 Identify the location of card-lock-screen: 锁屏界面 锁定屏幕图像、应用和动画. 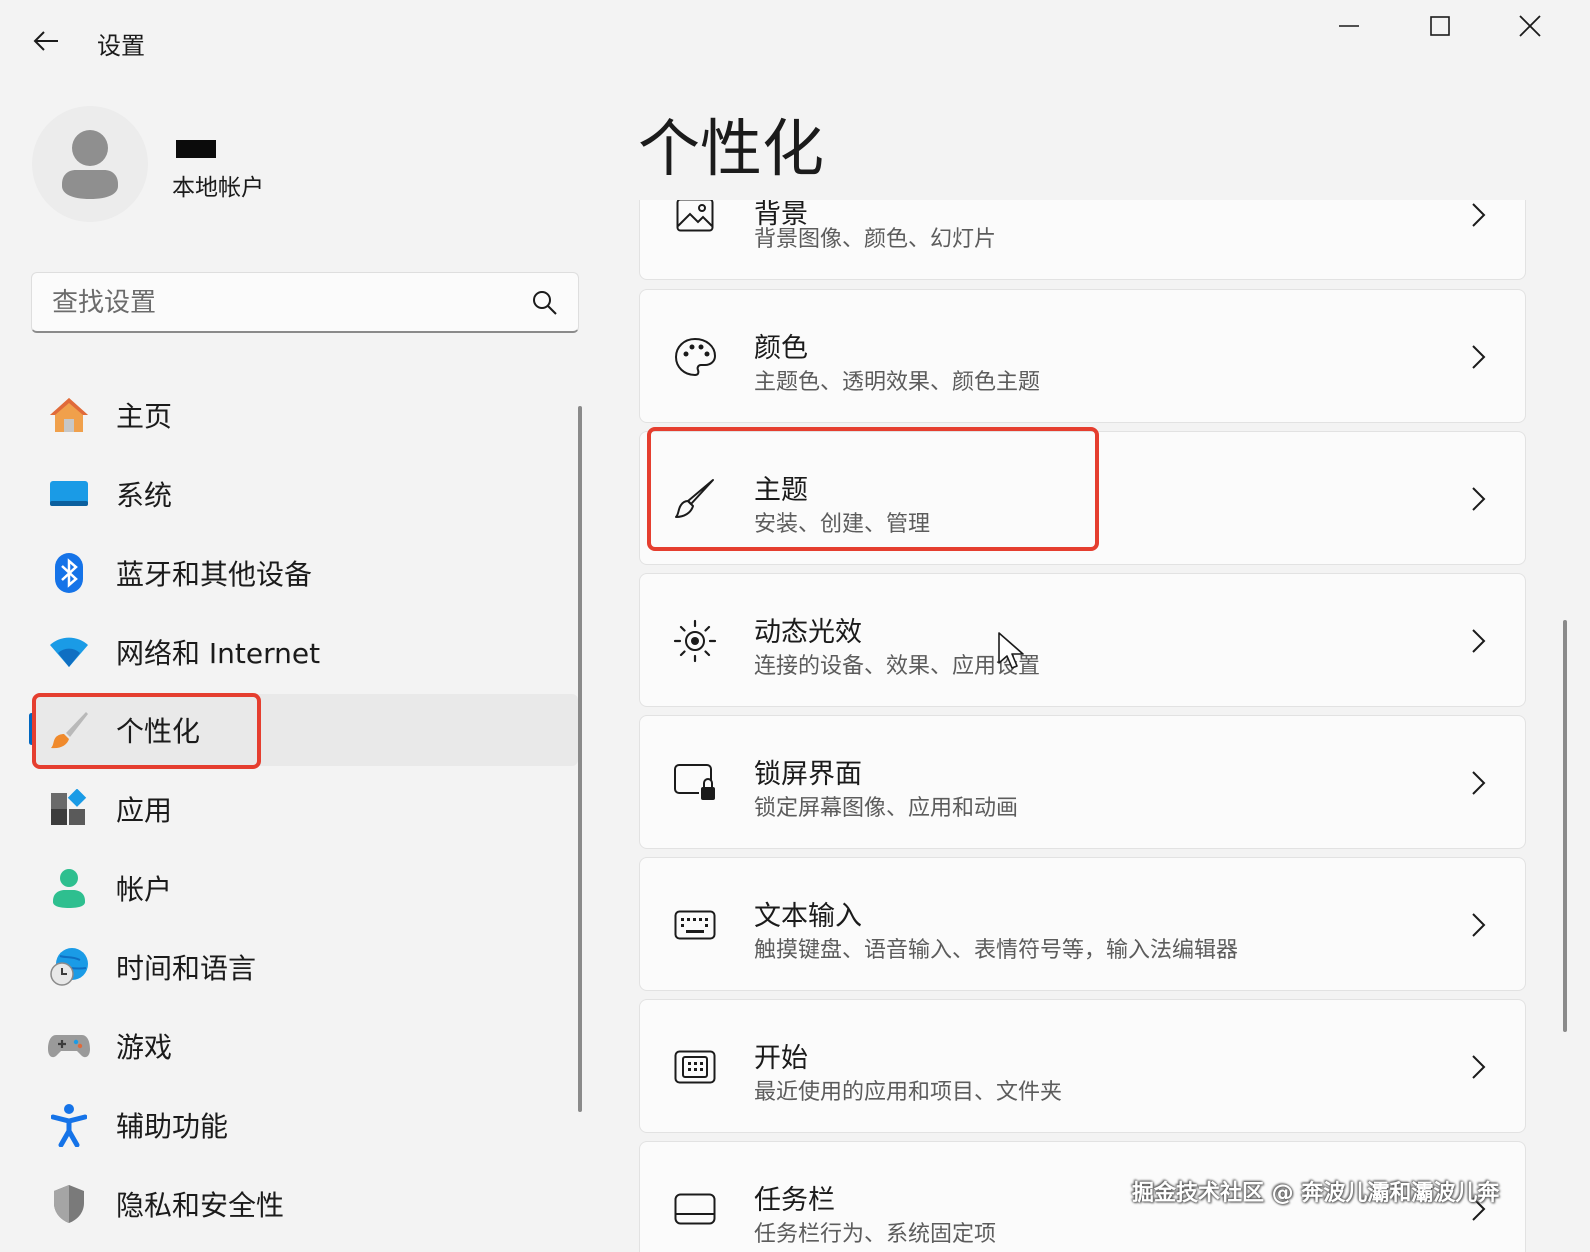
(1082, 782).